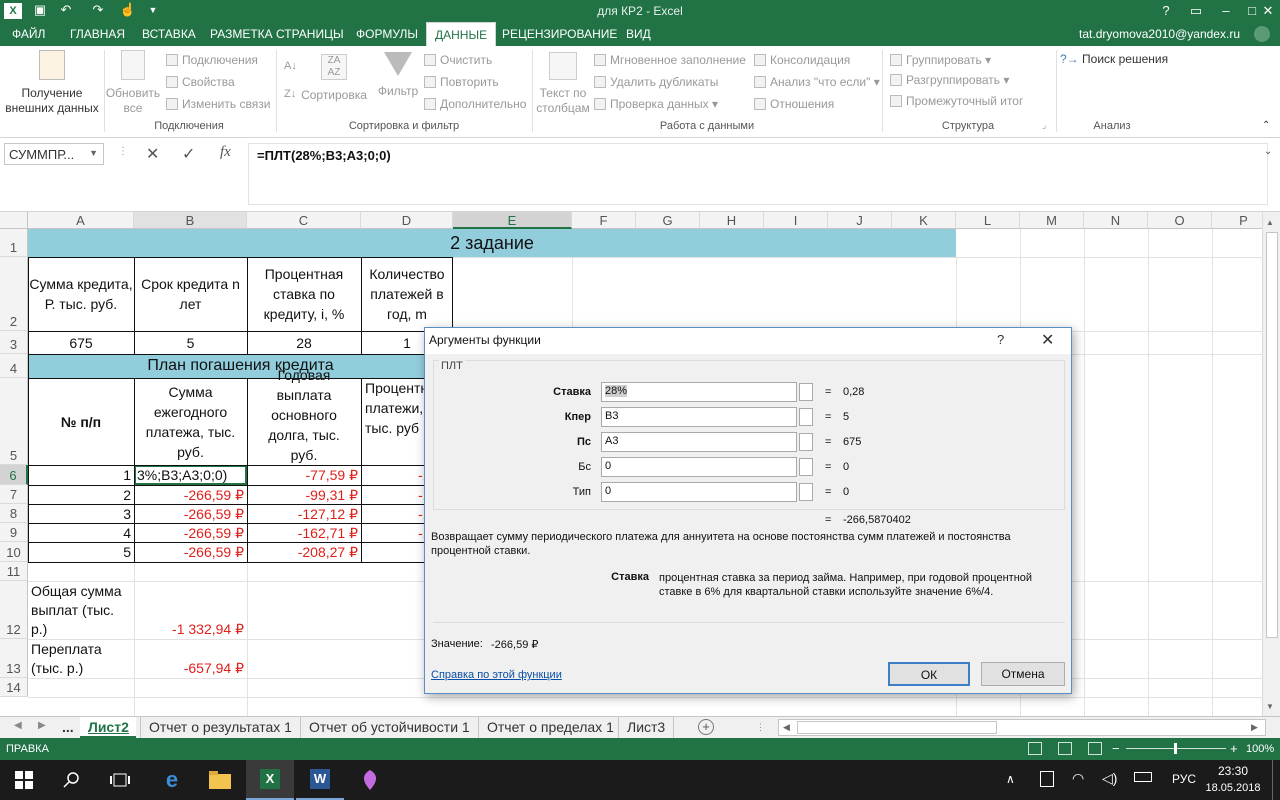 This screenshot has height=800, width=1280. I want to click on excel-taskbar-icon: X, so click(270, 780).